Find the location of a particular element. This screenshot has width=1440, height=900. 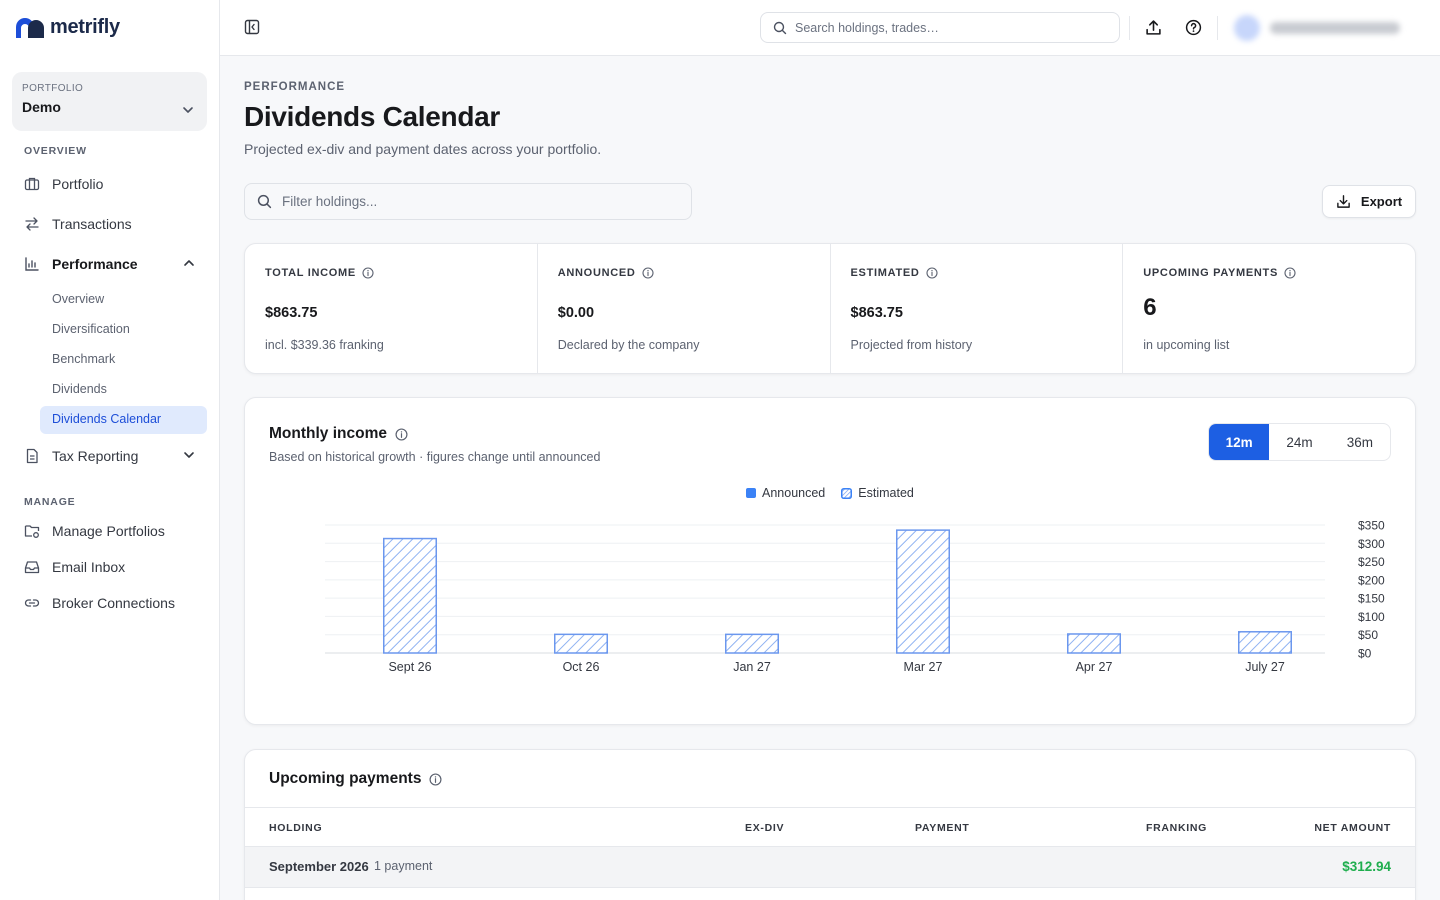

sidebar-item-label: Broker Connections is located at coordinates (113, 603).